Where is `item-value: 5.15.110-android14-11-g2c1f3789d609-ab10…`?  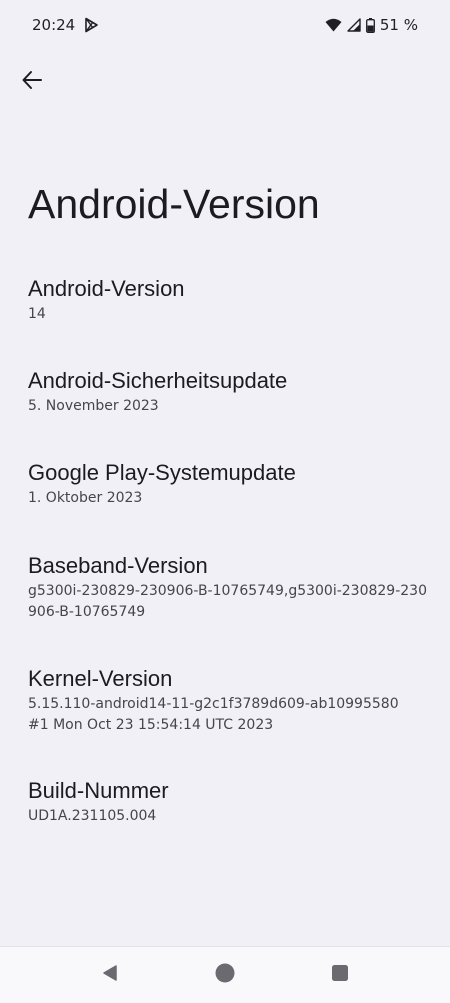
item-value: 5.15.110-android14-11-g2c1f3789d609-ab10… is located at coordinates (213, 714).